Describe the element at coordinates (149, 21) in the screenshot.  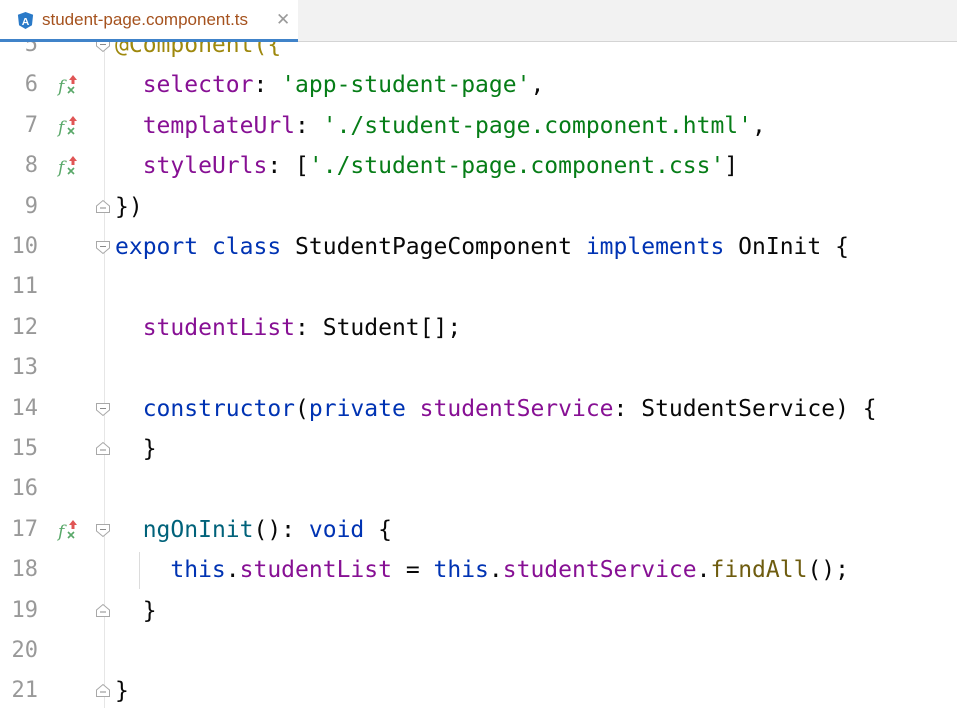
I see `tab-student-page-component-ts: A student-page.component.ts ✕` at that location.